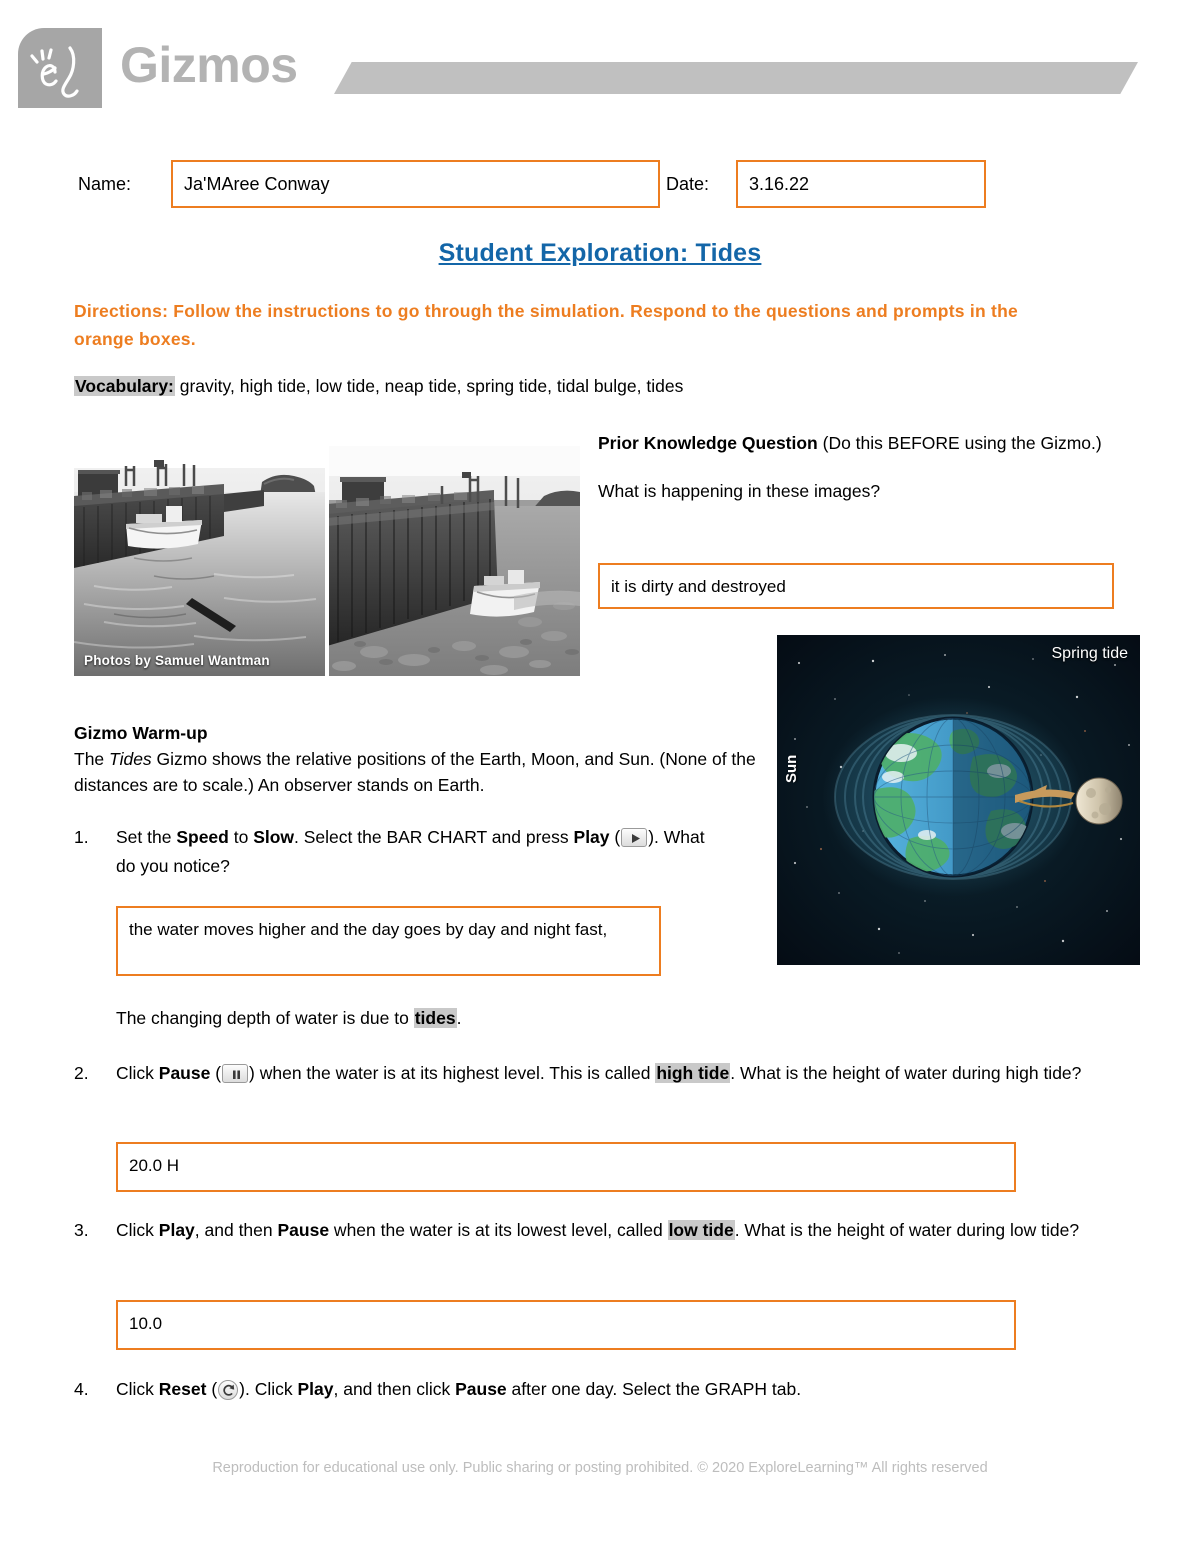 The height and width of the screenshot is (1553, 1200). I want to click on prior-knowledge-heading-rest: (Do this BEFORE using the Gizmo.), so click(959, 443).